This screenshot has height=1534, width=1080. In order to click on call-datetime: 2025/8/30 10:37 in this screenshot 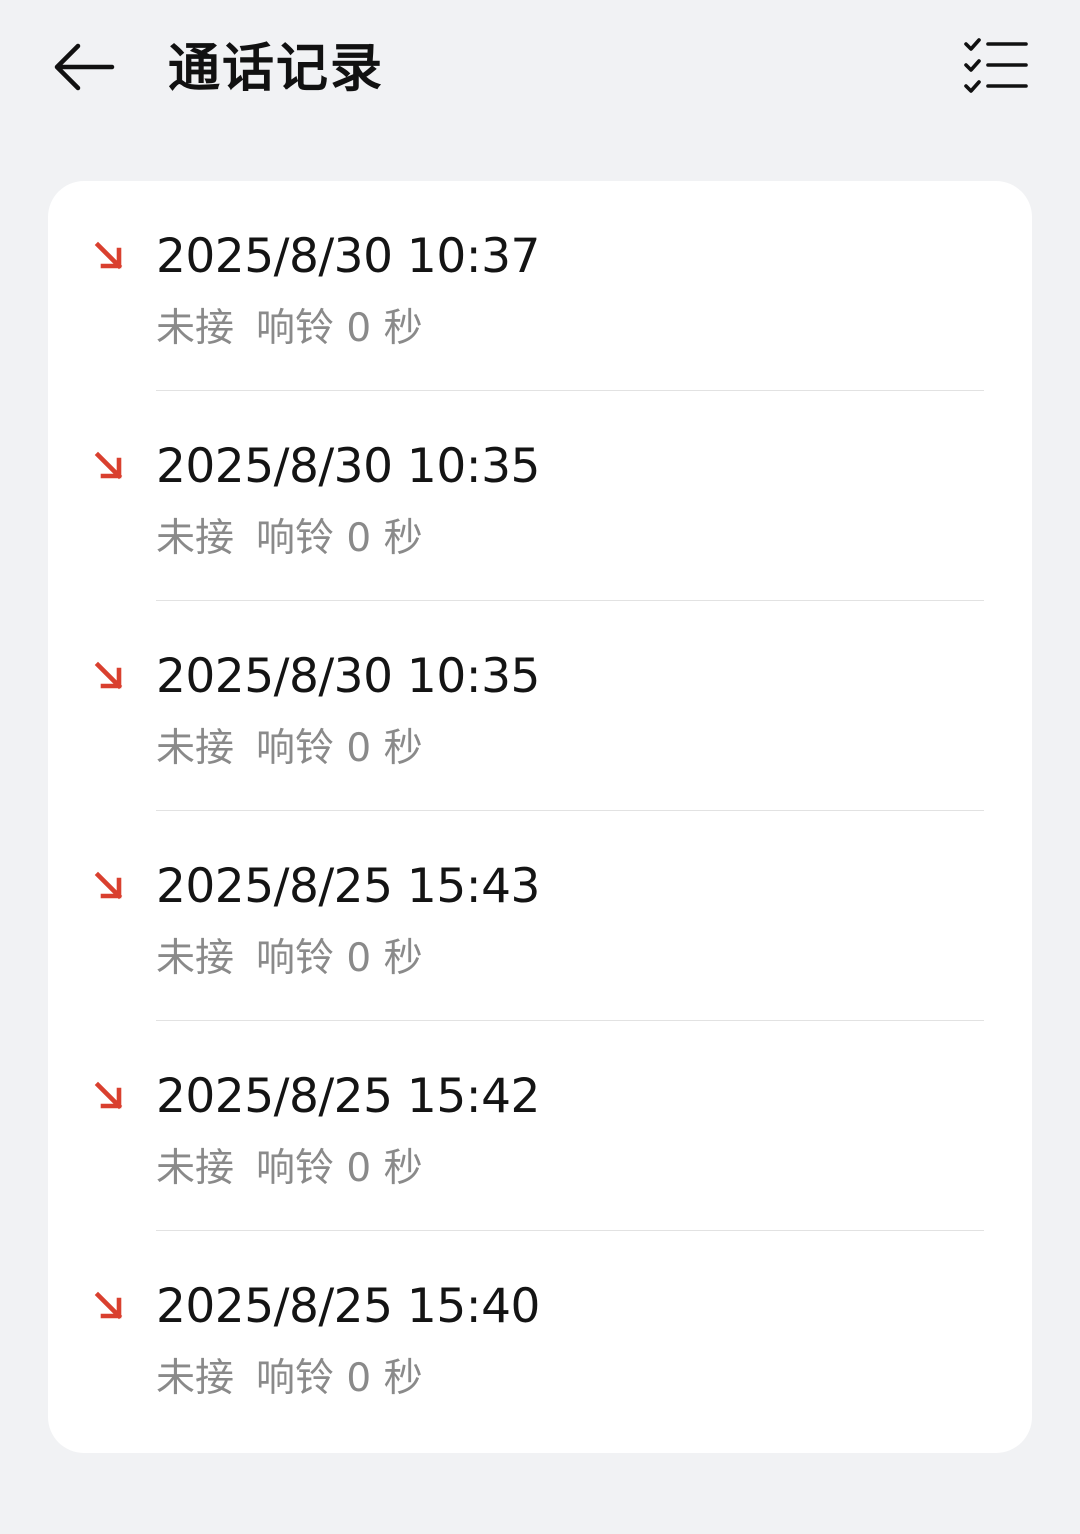, I will do `click(348, 256)`.